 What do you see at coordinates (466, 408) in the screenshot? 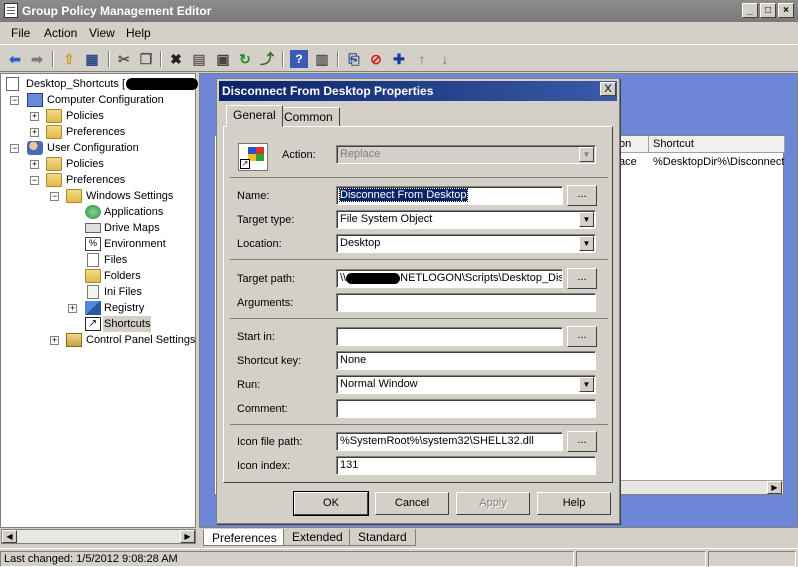
I see `comment-field` at bounding box center [466, 408].